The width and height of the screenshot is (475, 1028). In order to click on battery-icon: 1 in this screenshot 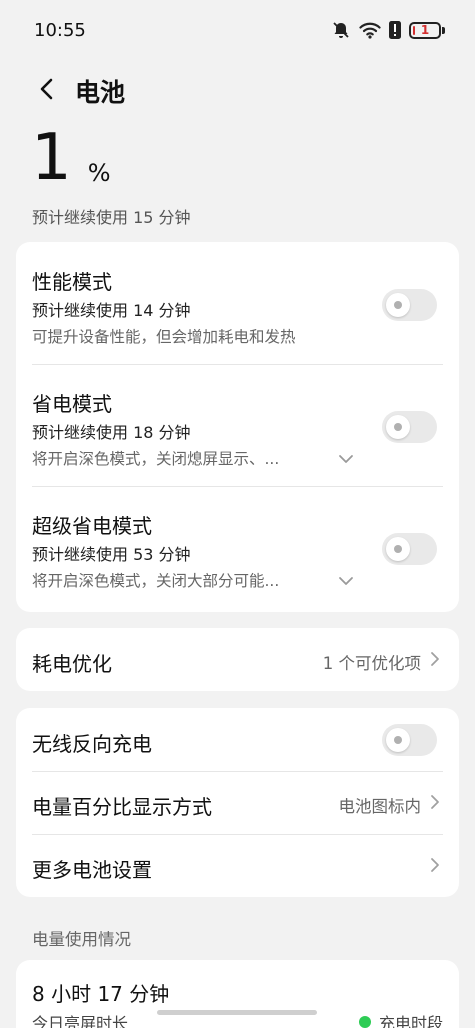, I will do `click(427, 30)`.